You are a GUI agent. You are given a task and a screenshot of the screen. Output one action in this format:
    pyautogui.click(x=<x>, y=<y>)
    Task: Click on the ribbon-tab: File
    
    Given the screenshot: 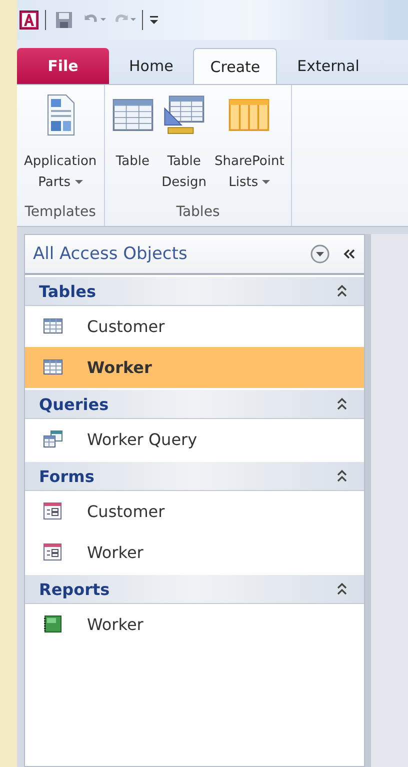 What is the action you would take?
    pyautogui.click(x=63, y=66)
    